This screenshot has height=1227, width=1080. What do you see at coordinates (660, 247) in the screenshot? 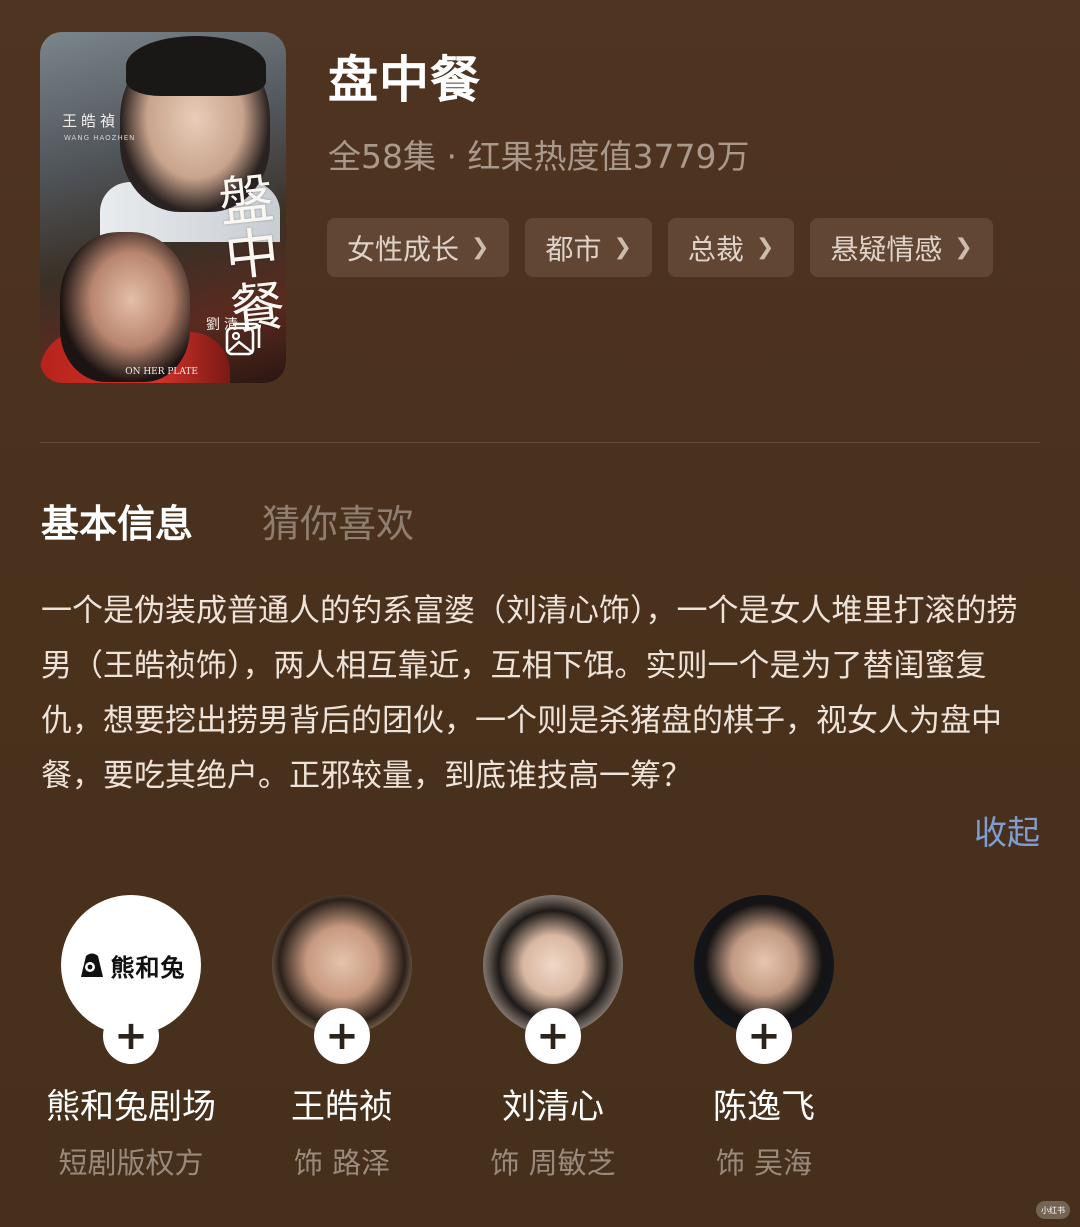
I see `genre-tags: 女性成长 ❯ 都市 ❯ 总裁 ❯ 悬疑情感 ❯` at bounding box center [660, 247].